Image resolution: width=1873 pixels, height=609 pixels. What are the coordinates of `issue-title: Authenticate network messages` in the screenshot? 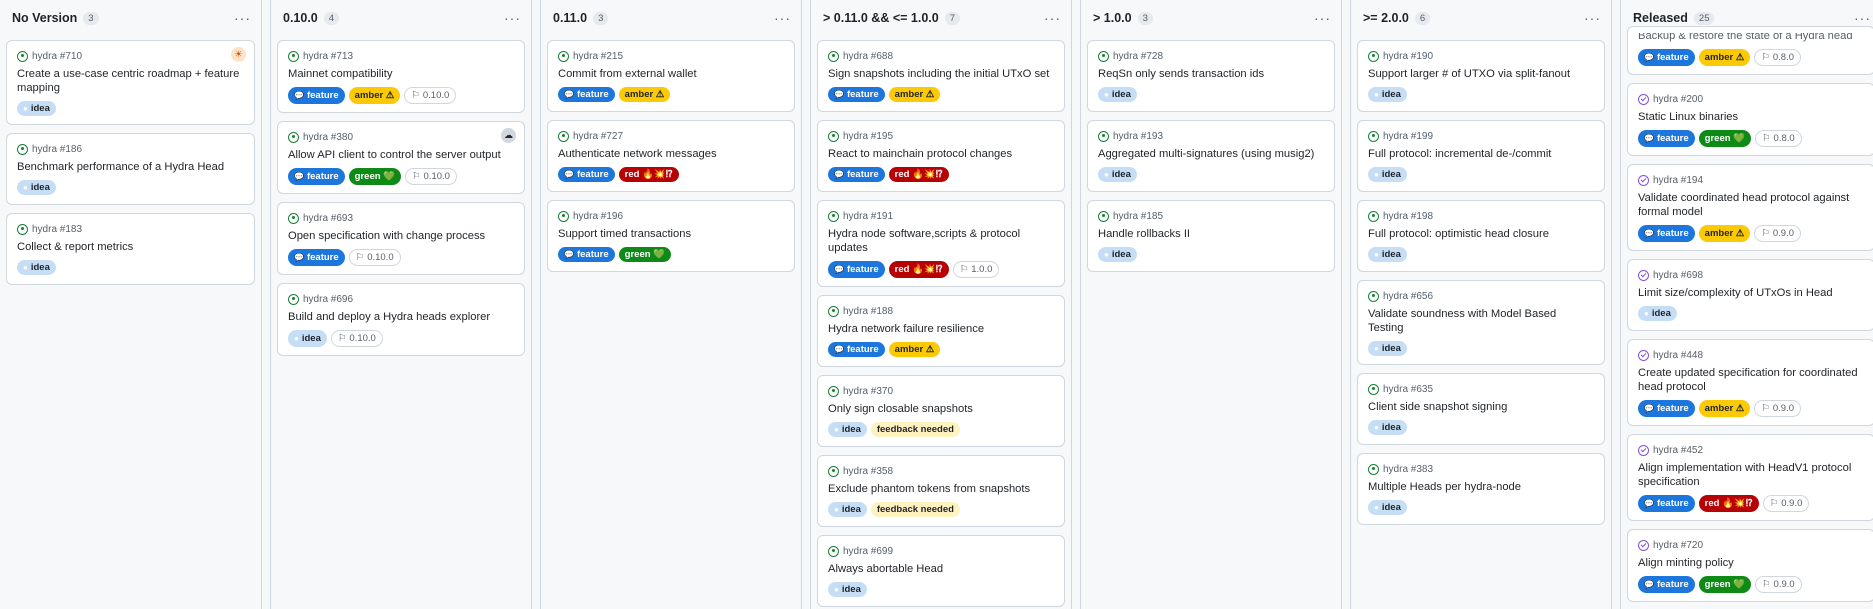 It's located at (671, 154).